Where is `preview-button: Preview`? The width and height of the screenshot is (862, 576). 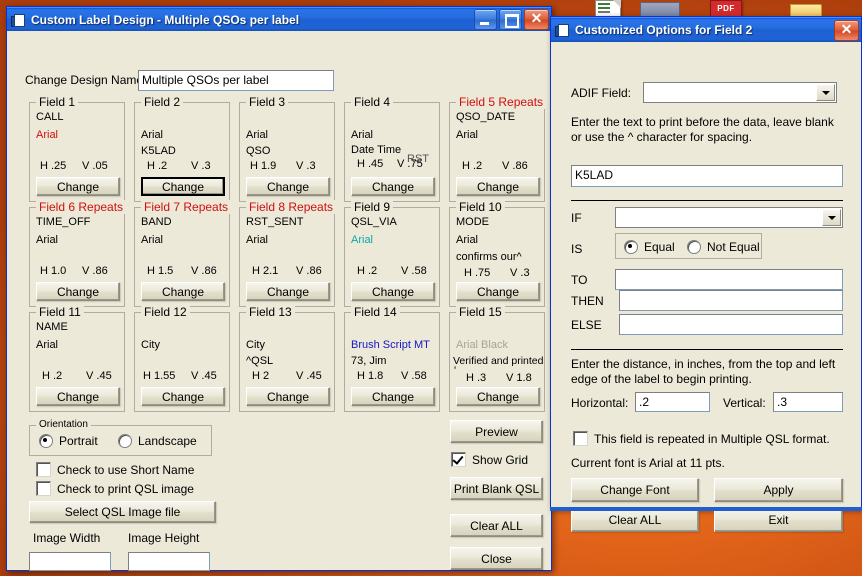
preview-button: Preview is located at coordinates (496, 431).